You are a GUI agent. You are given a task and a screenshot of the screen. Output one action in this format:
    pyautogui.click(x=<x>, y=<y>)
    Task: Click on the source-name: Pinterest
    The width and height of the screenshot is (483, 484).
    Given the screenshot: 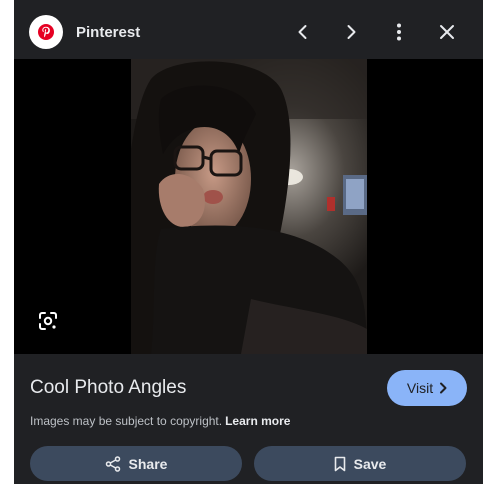 What is the action you would take?
    pyautogui.click(x=108, y=33)
    